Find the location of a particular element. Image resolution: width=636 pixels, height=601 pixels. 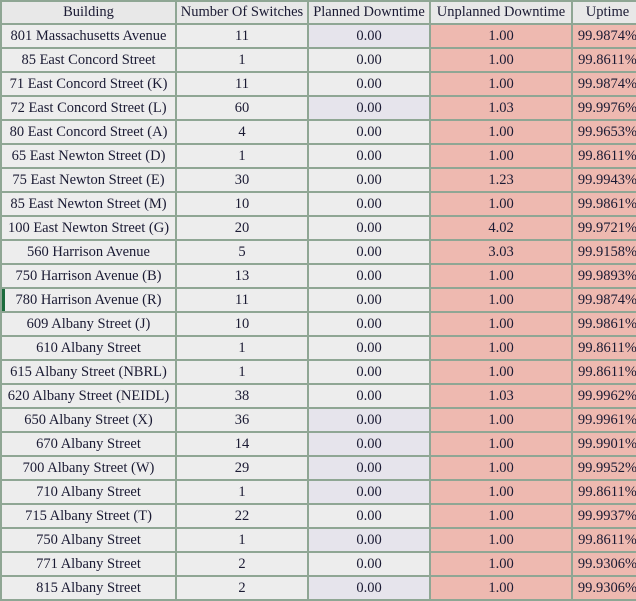

cell-uptime: 99.9893% is located at coordinates (604, 276).